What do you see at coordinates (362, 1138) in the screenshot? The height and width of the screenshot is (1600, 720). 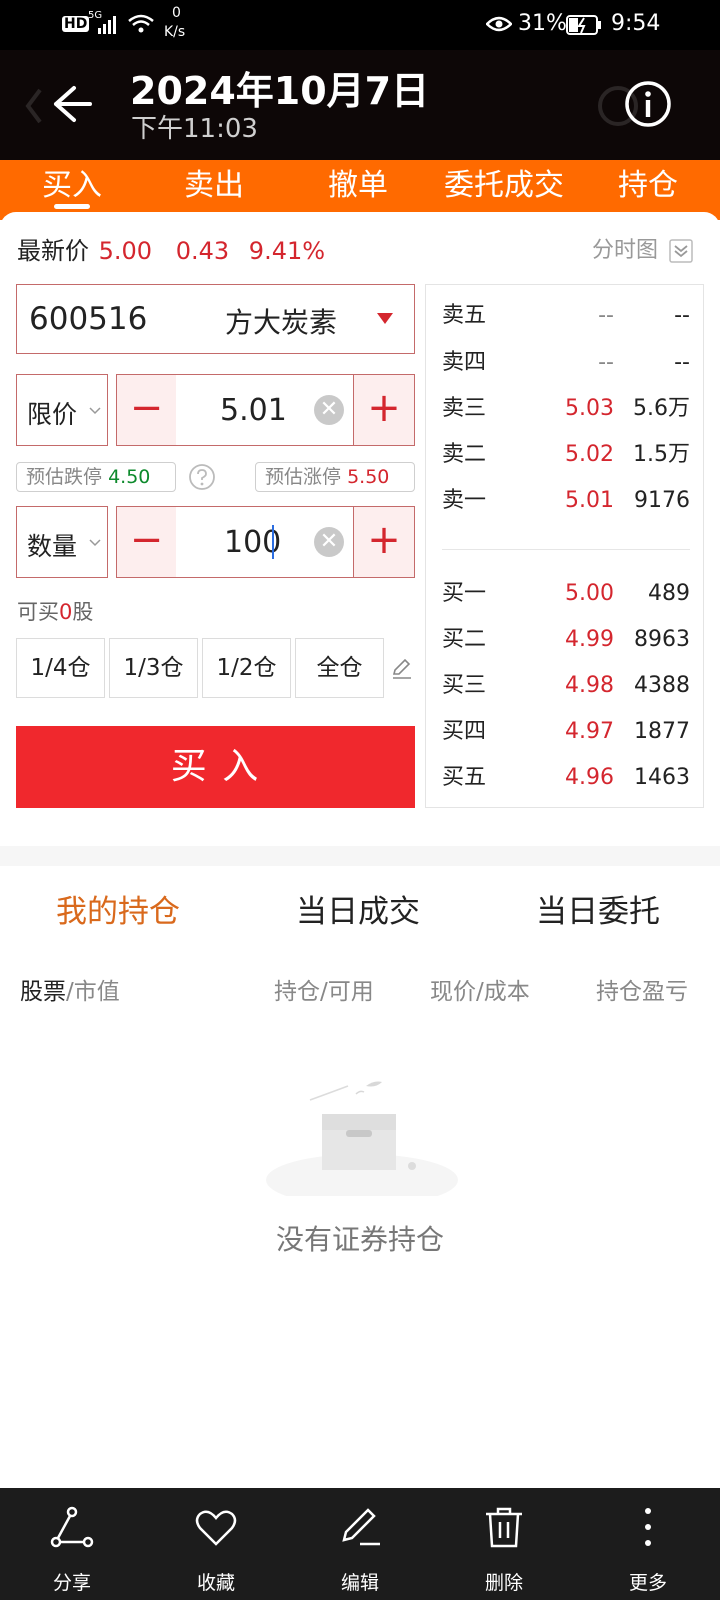 I see `empty-box-illustration` at bounding box center [362, 1138].